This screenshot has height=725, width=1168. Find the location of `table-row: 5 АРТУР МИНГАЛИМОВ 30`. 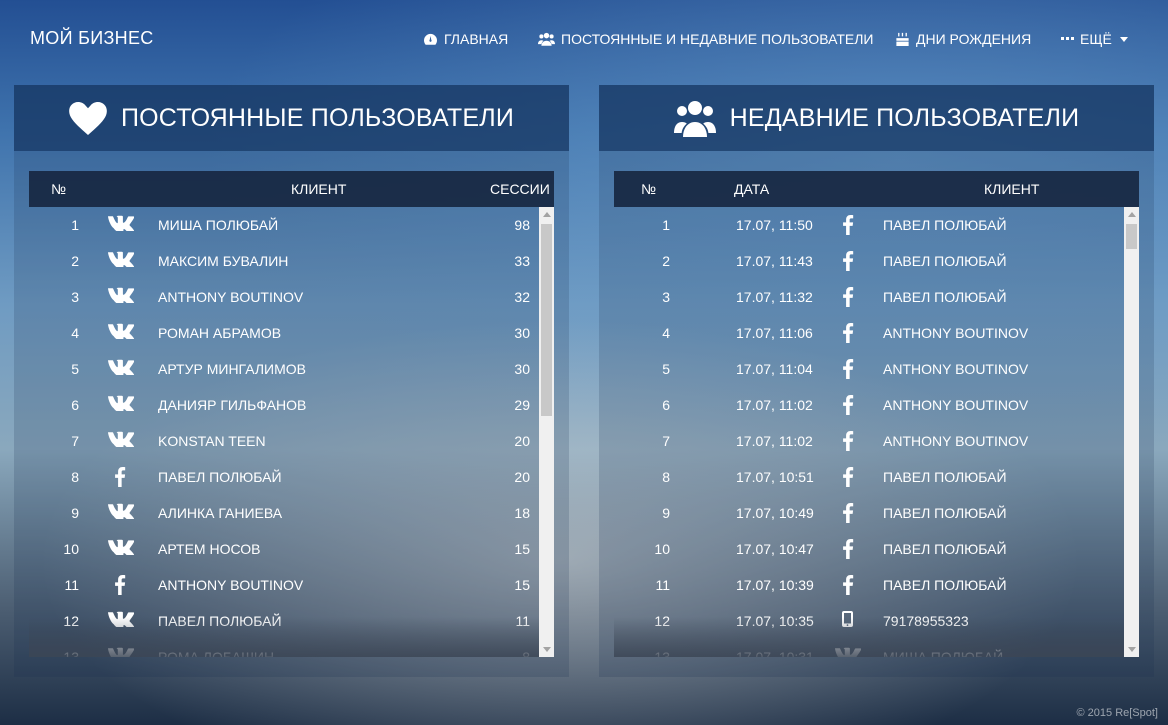

table-row: 5 АРТУР МИНГАЛИМОВ 30 is located at coordinates (291, 369).